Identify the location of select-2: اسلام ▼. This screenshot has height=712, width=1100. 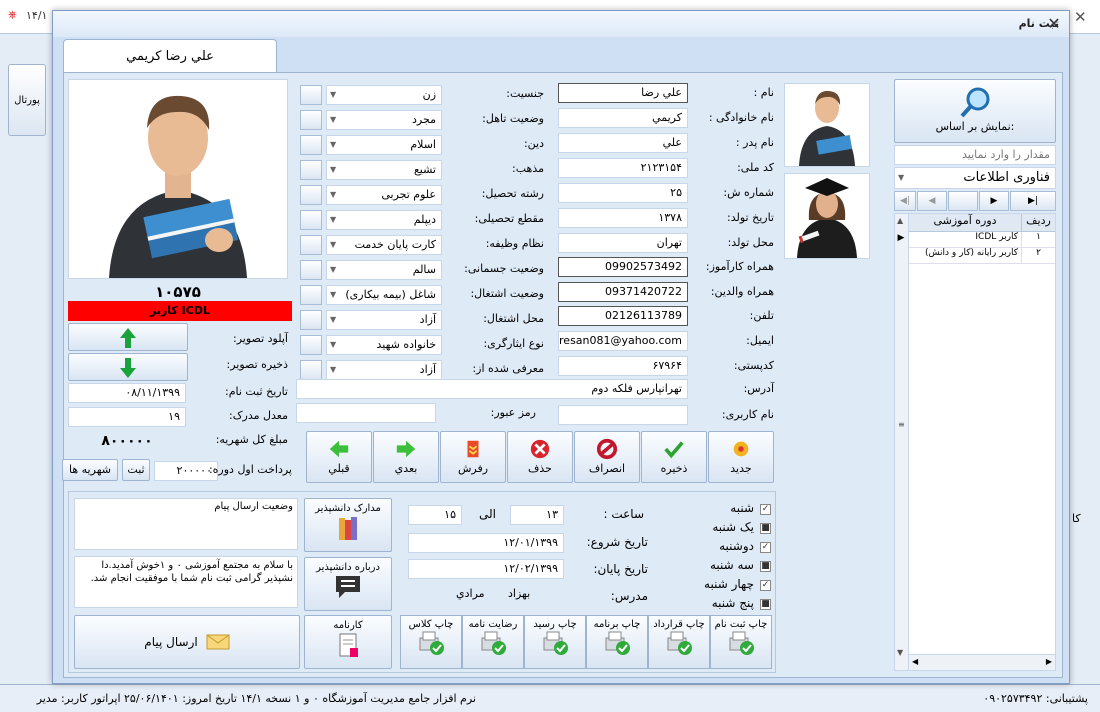
(384, 145).